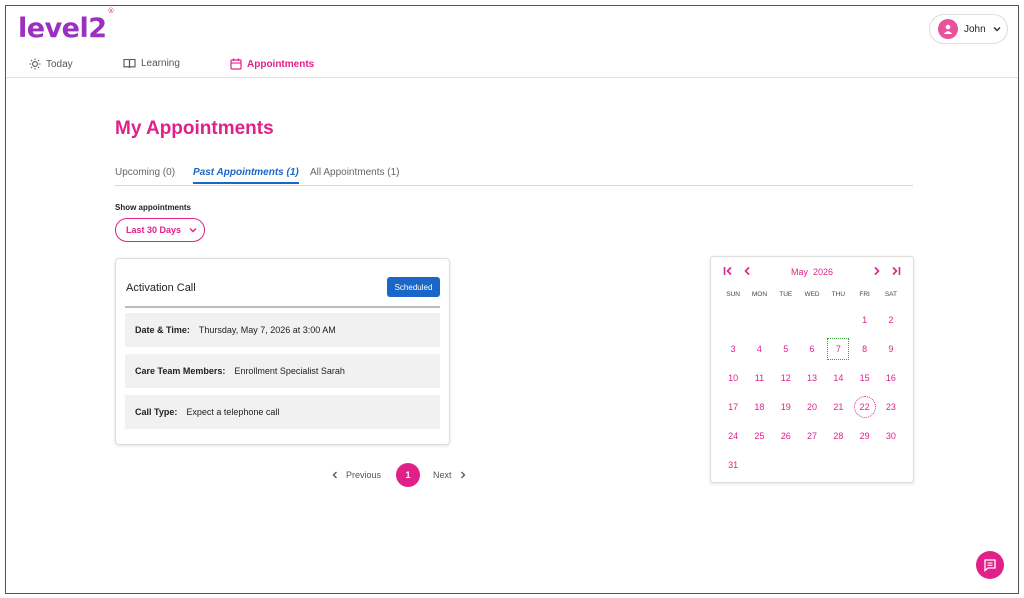 The width and height of the screenshot is (1024, 598). Describe the element at coordinates (35, 64) in the screenshot. I see `sun-icon` at that location.